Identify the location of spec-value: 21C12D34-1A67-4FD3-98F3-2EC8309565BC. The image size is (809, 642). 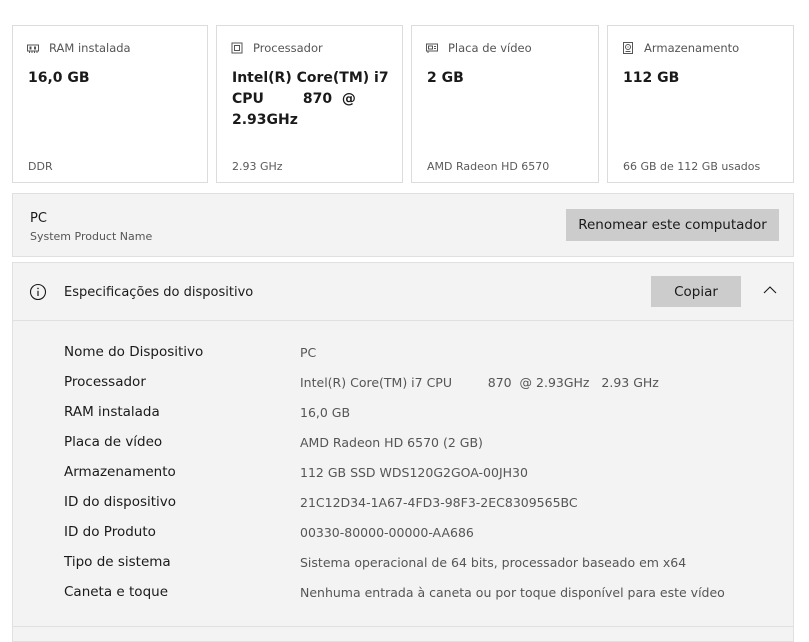
(439, 502).